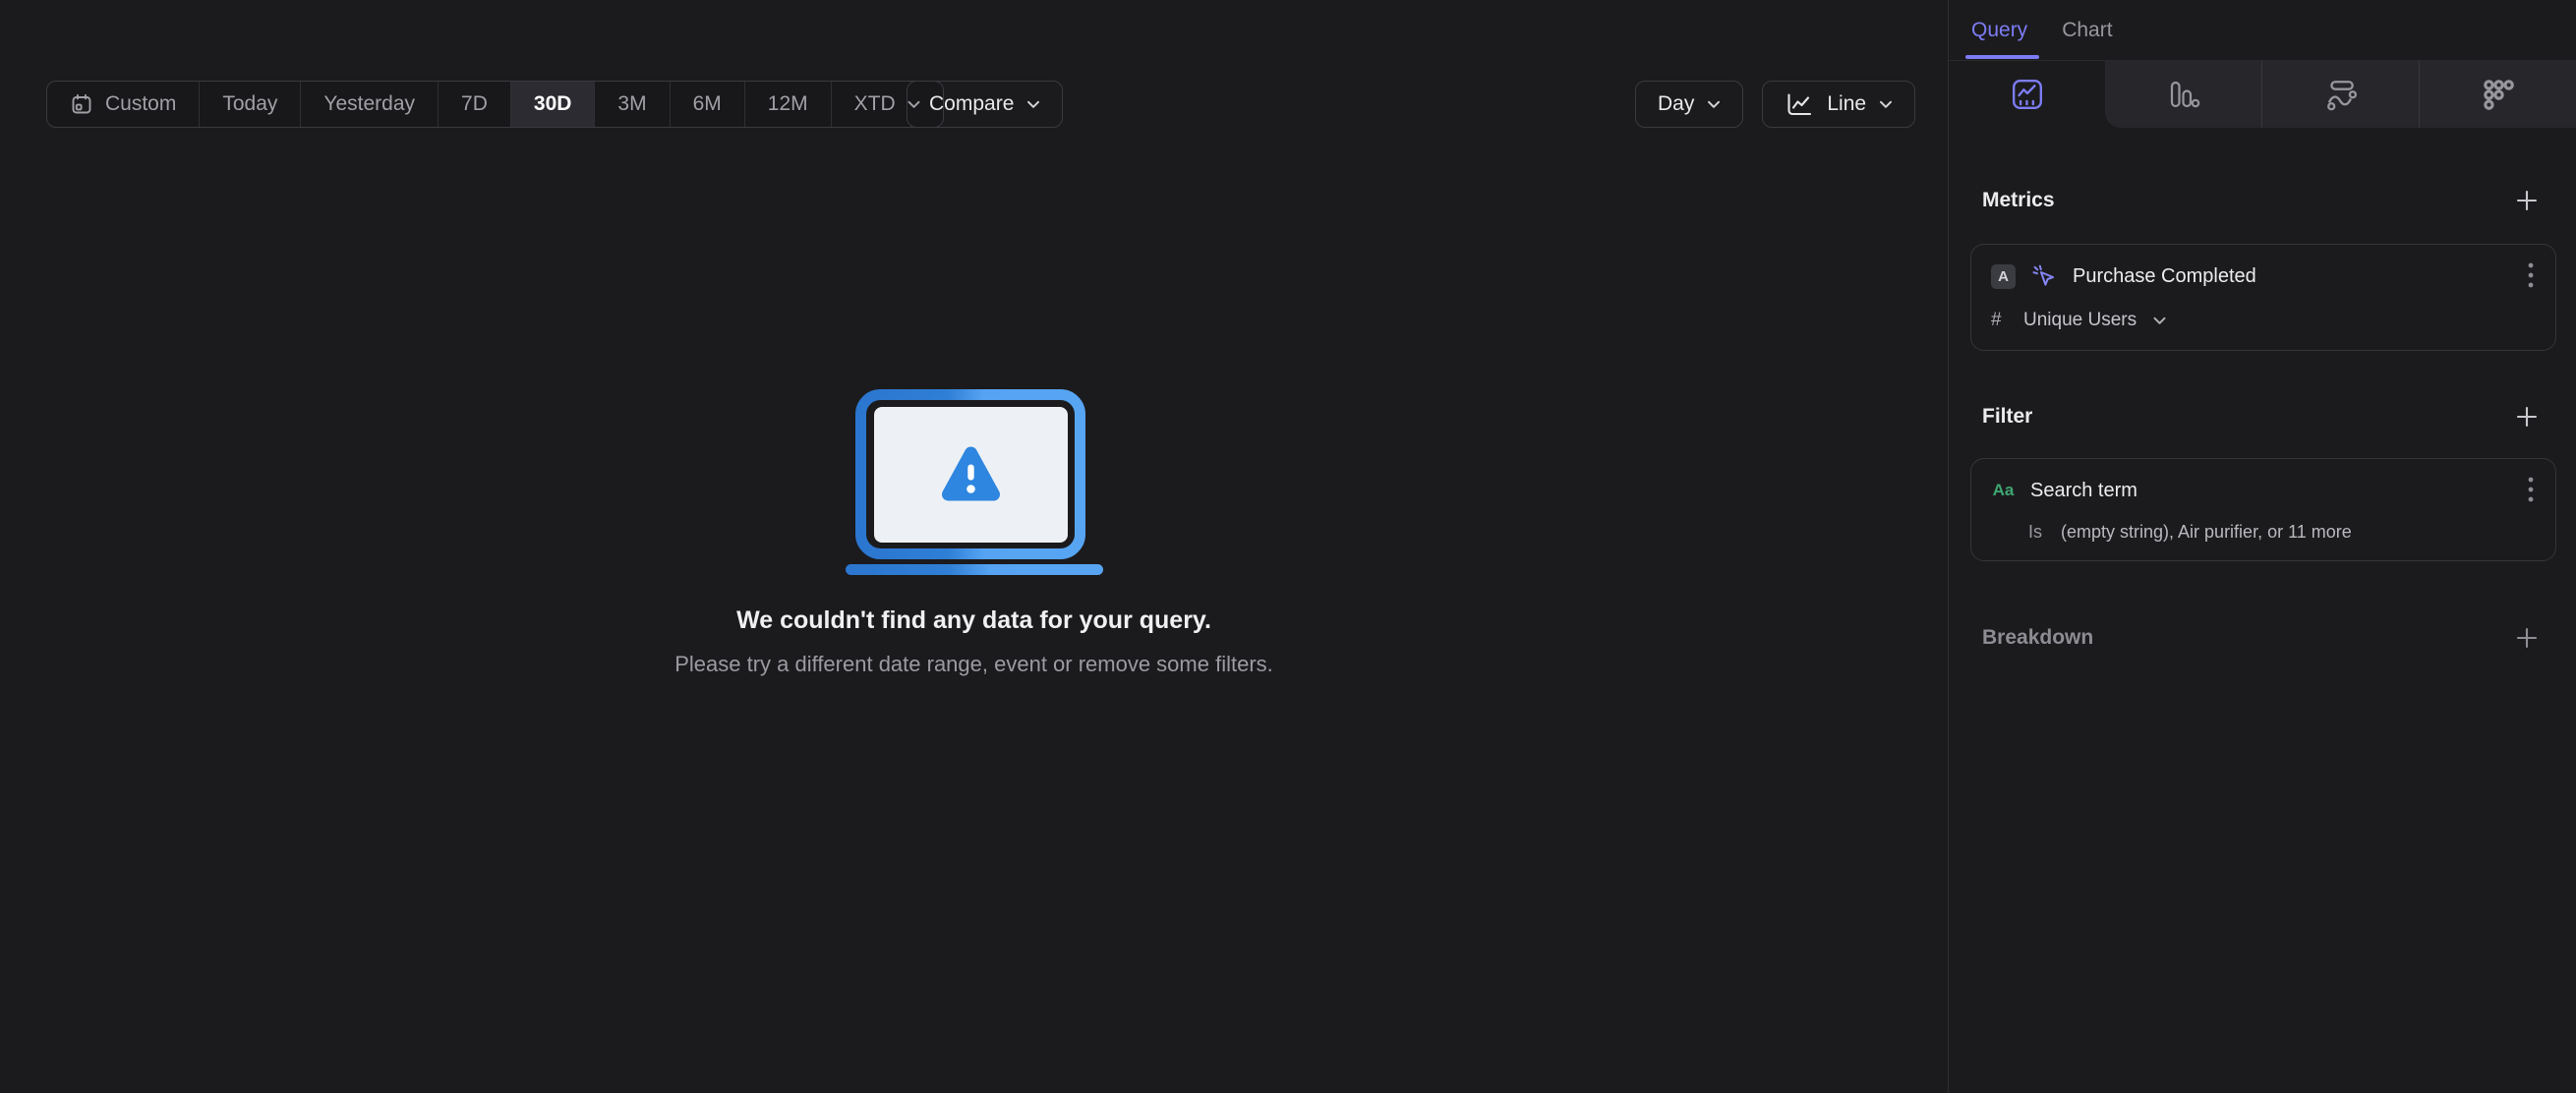 This screenshot has height=1093, width=2576. I want to click on tab-chart: Chart, so click(2087, 30).